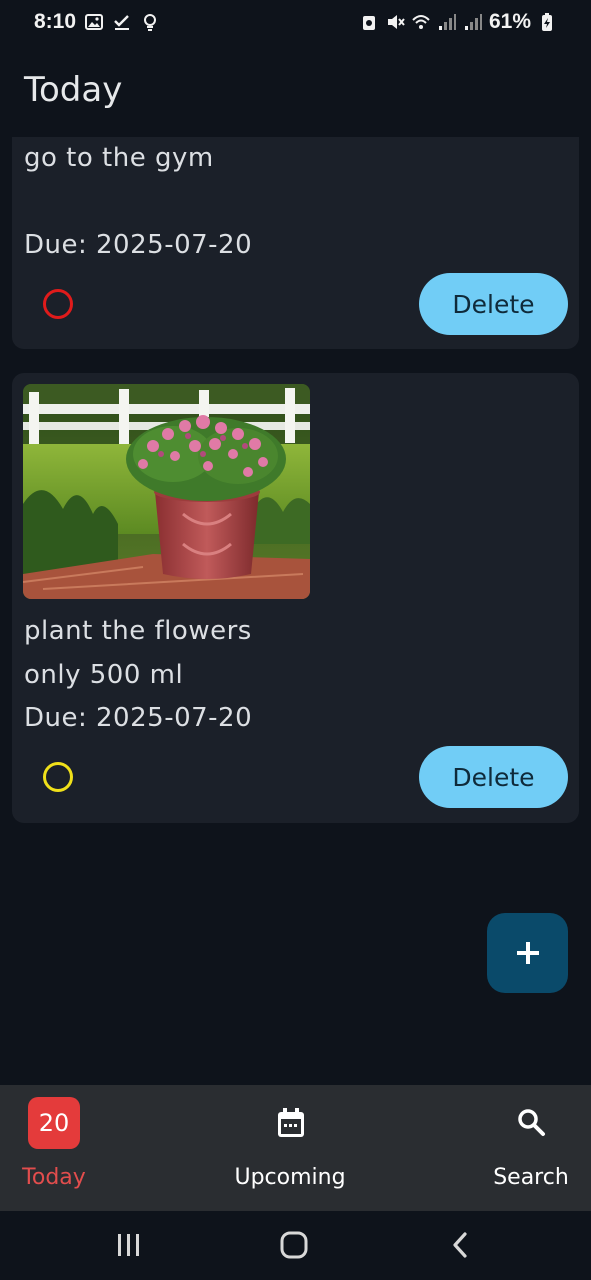  Describe the element at coordinates (531, 1177) in the screenshot. I see `nav-label-search: Search` at that location.